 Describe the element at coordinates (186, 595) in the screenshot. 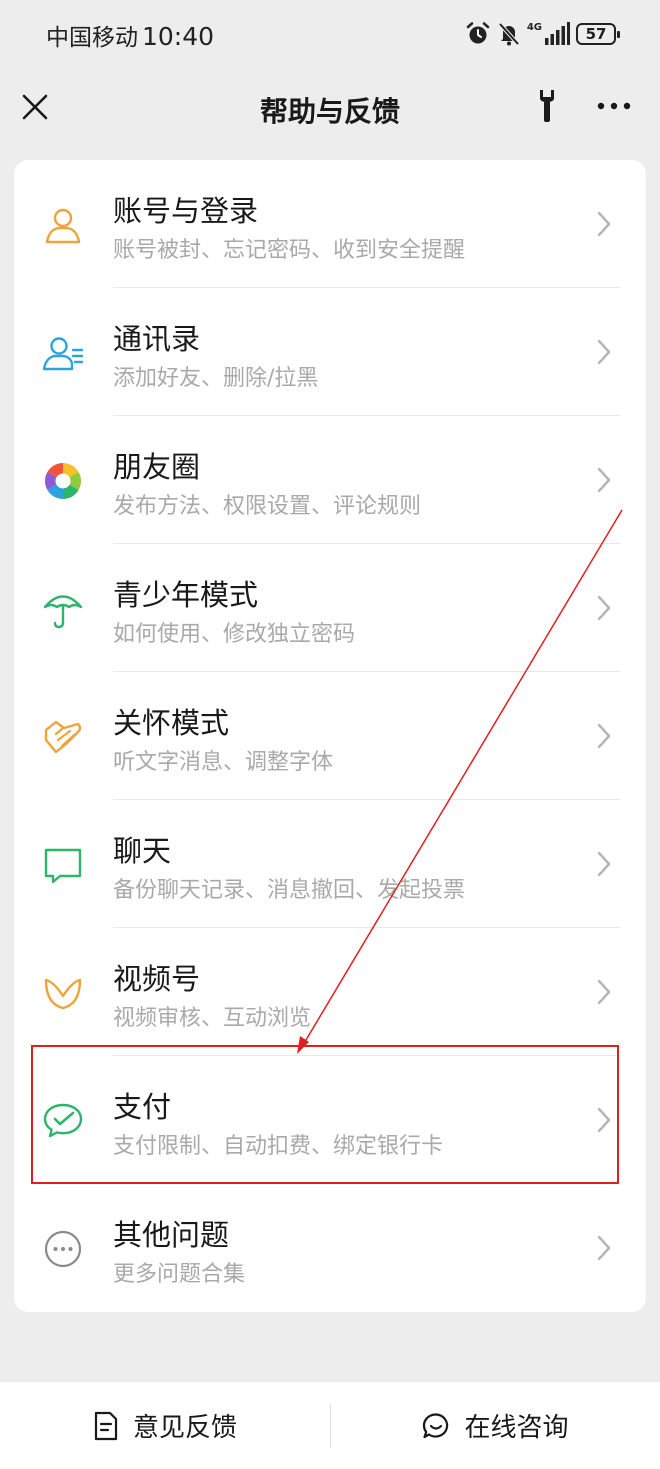

I see `item-title: 青少年模式` at that location.